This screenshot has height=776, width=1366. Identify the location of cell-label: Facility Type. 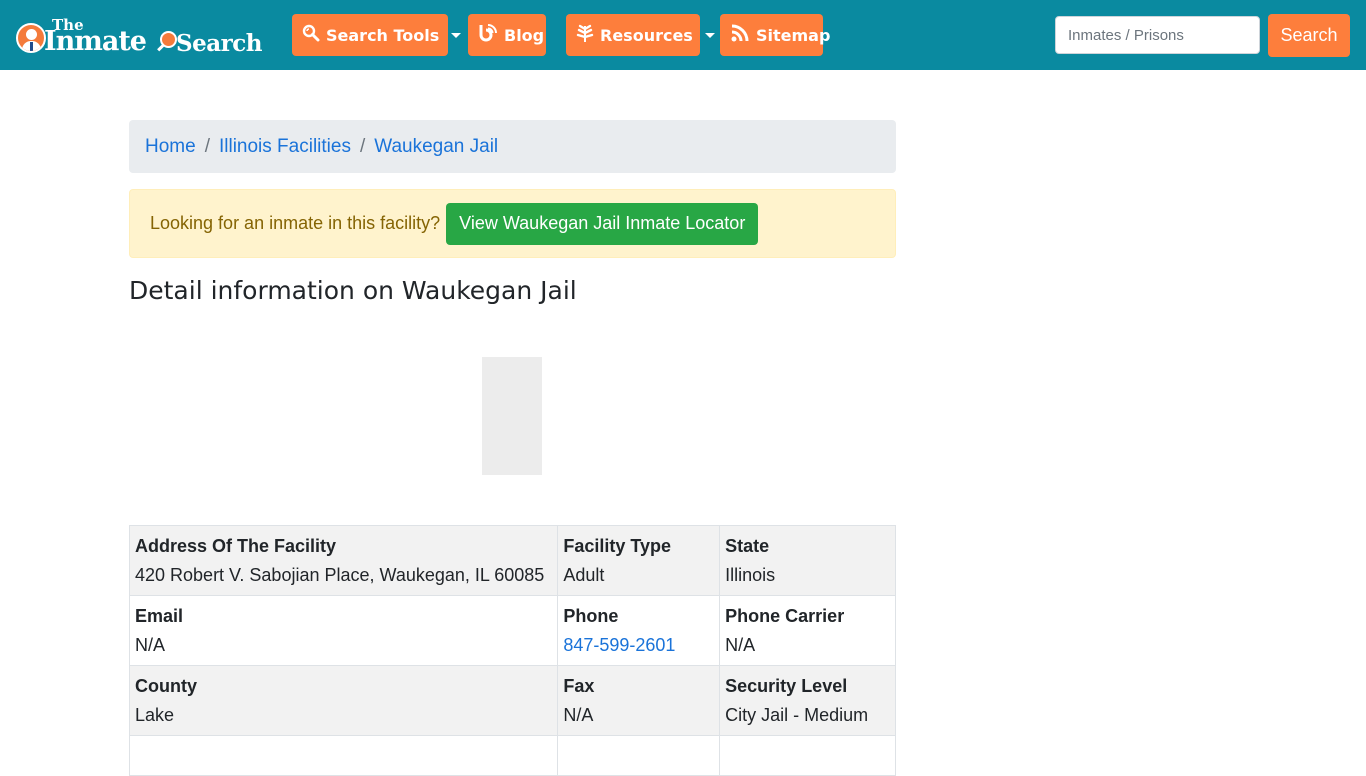
(617, 546).